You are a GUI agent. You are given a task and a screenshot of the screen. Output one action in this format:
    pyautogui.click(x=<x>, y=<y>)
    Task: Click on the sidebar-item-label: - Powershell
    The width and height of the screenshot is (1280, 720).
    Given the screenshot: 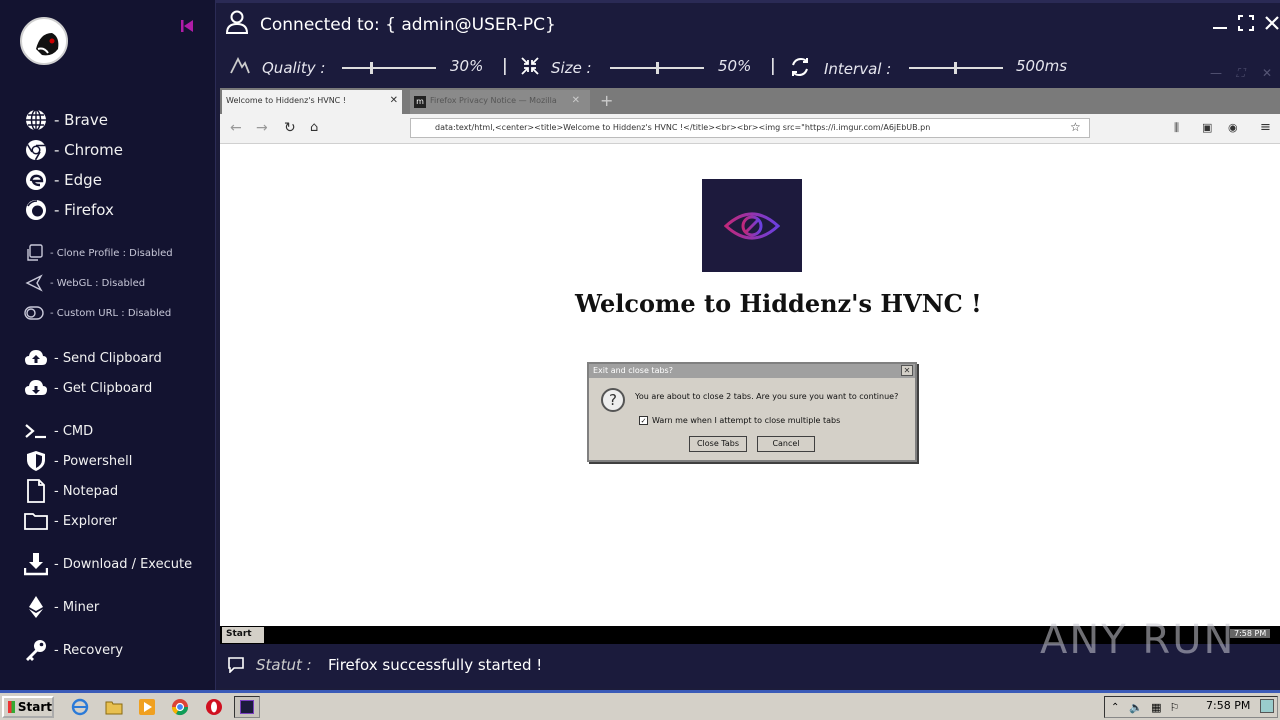 What is the action you would take?
    pyautogui.click(x=93, y=461)
    